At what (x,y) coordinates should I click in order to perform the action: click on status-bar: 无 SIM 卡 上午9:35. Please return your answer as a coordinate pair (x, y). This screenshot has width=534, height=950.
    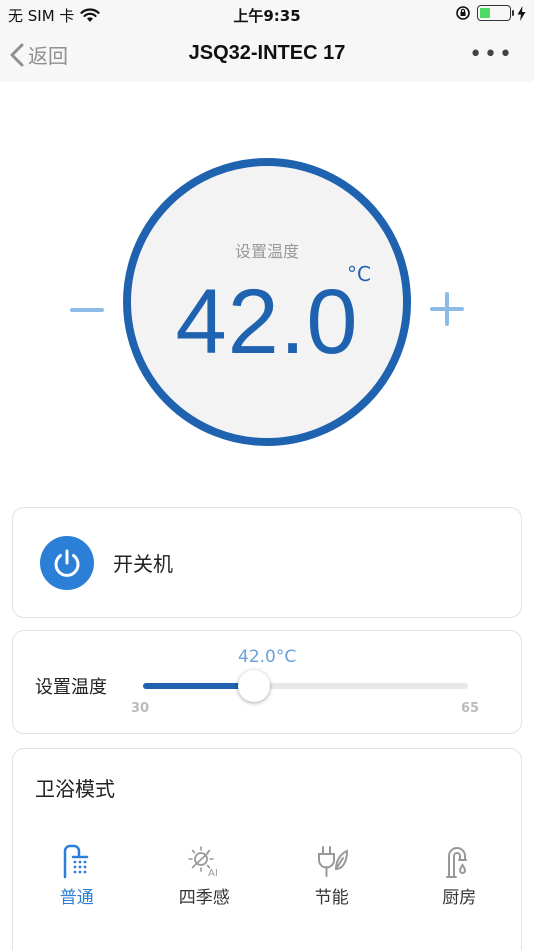
    Looking at the image, I should click on (267, 14).